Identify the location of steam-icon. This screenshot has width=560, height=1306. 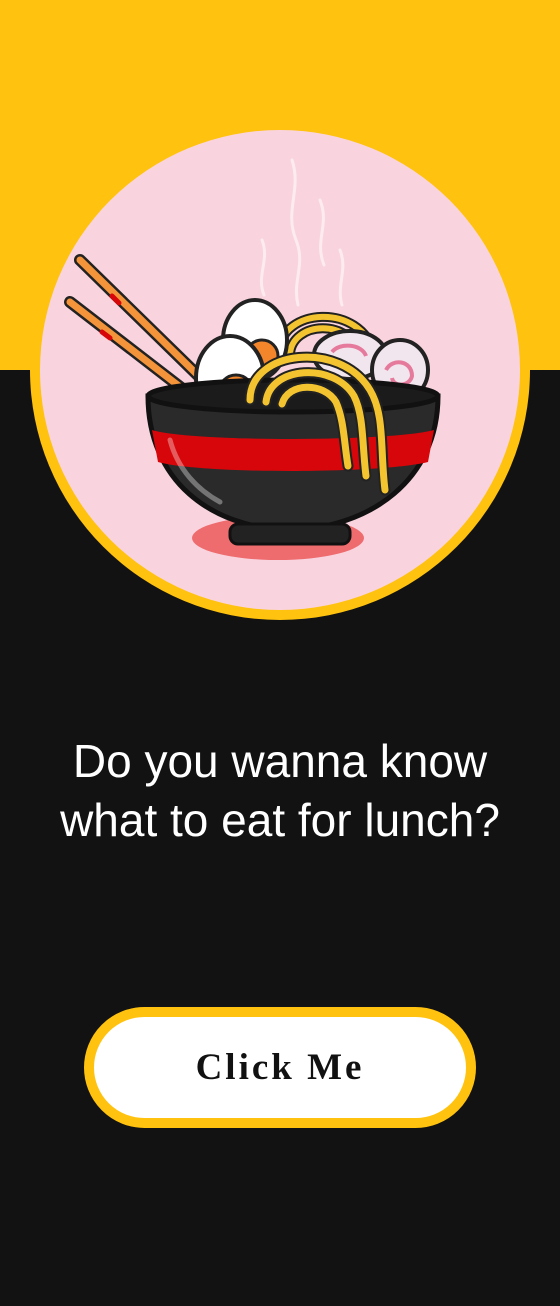
(302, 232).